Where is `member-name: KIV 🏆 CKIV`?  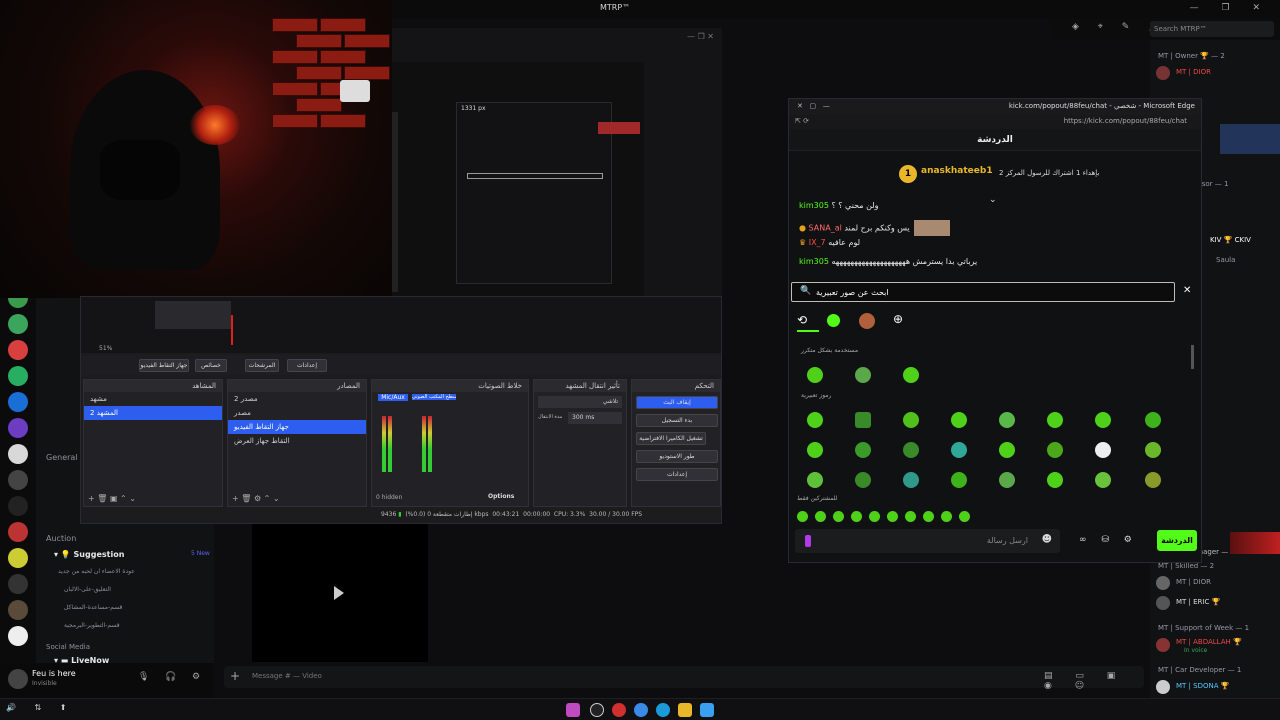
member-name: KIV 🏆 CKIV is located at coordinates (1230, 240).